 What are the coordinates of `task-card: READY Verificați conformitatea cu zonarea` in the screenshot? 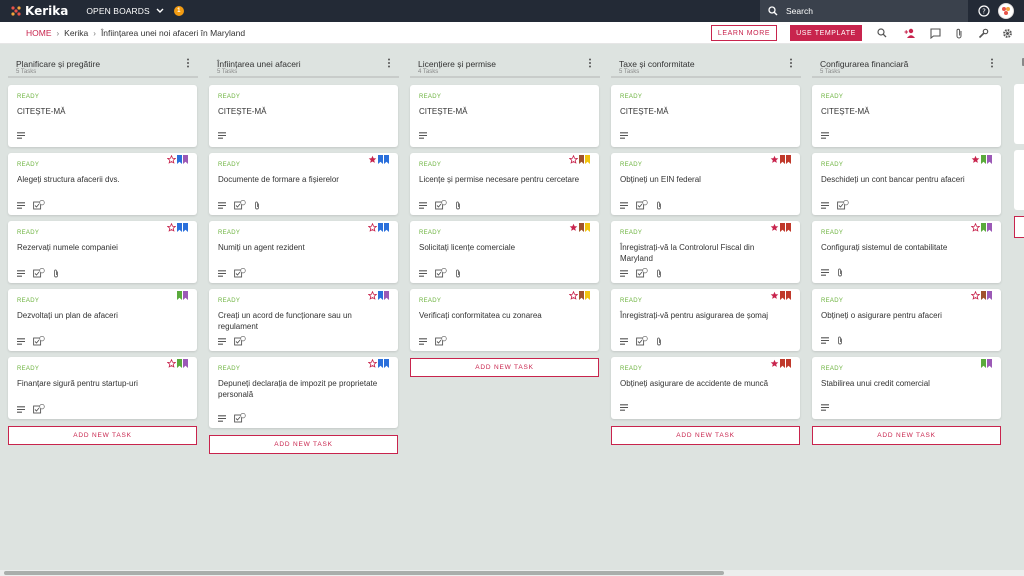 It's located at (504, 320).